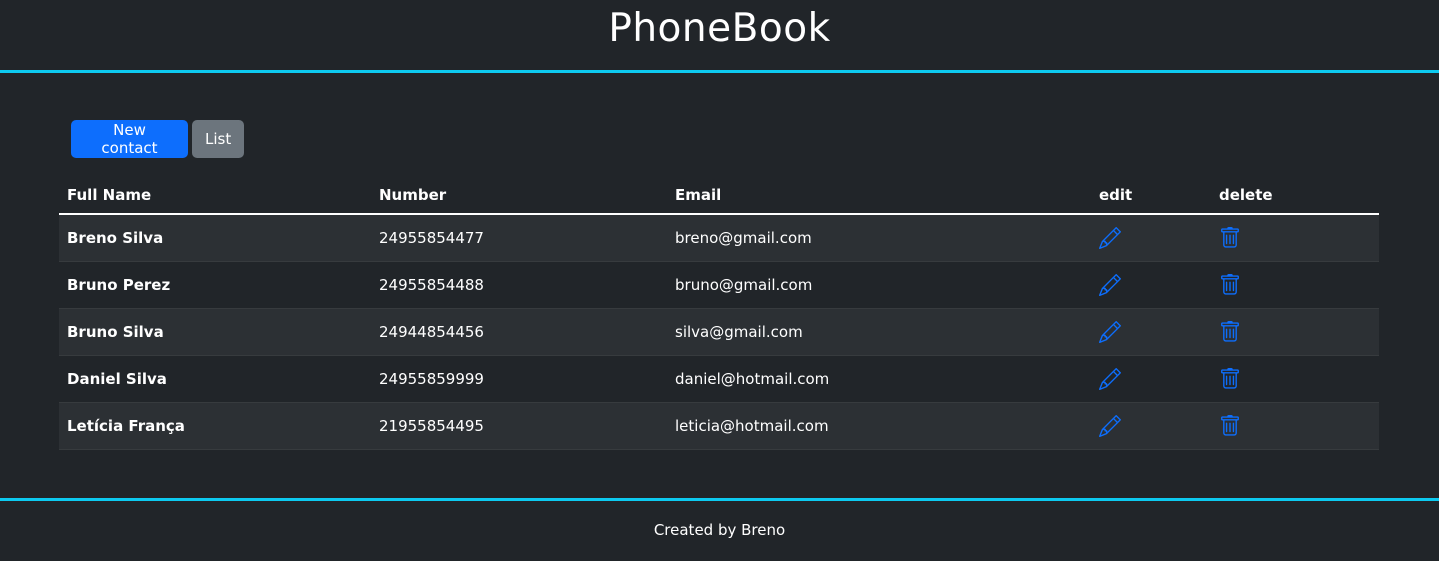 Image resolution: width=1439 pixels, height=561 pixels. Describe the element at coordinates (719, 28) in the screenshot. I see `app-title: PhoneBook` at that location.